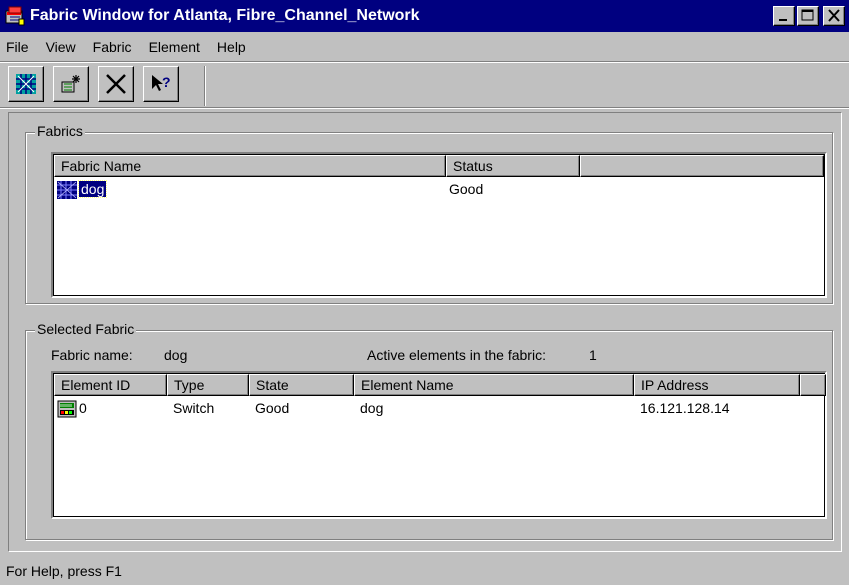 Image resolution: width=849 pixels, height=585 pixels. I want to click on menu-bar: File View Fabric Element Help, so click(424, 47).